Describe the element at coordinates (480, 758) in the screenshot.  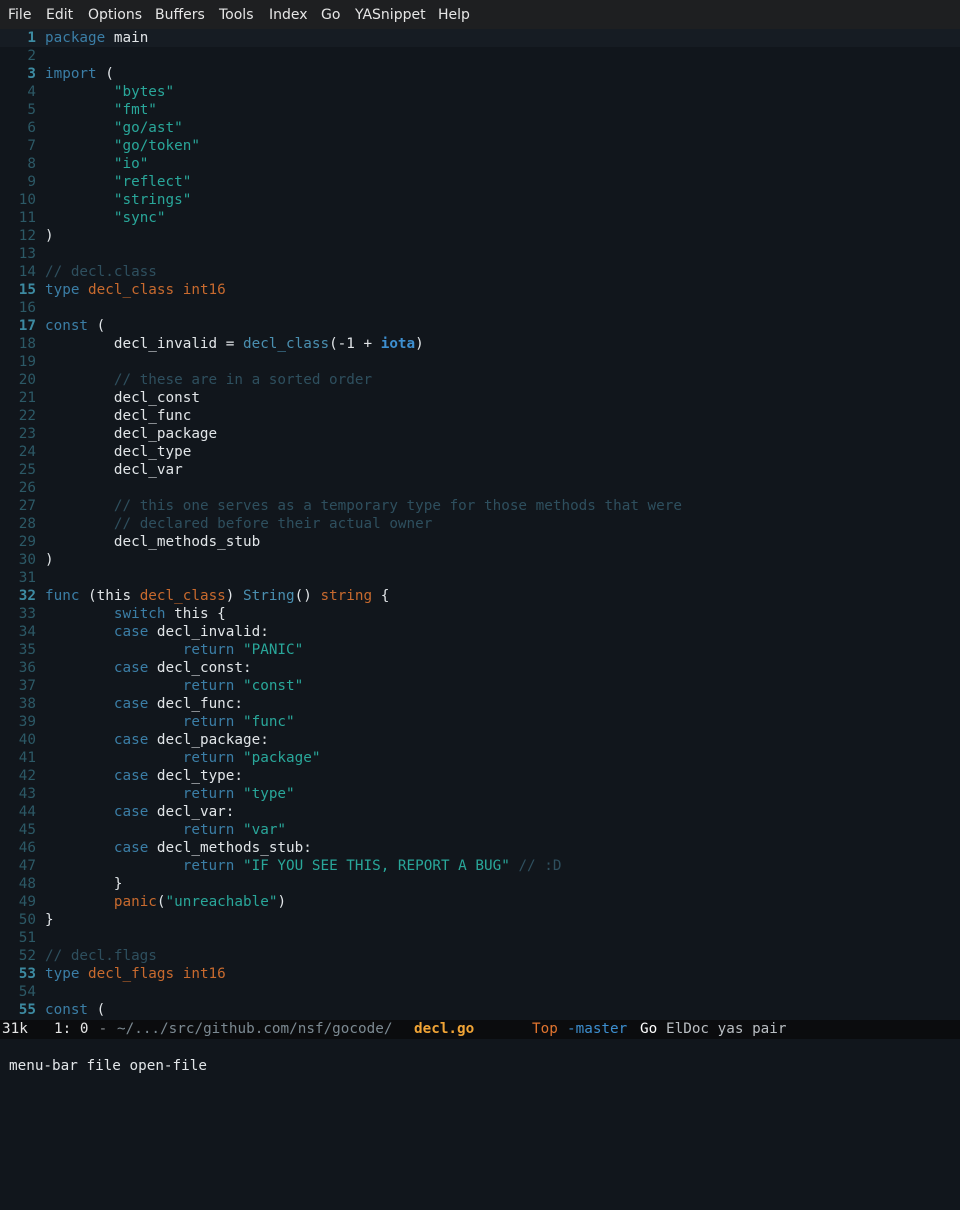
I see `code-line: 41 return "package"` at that location.